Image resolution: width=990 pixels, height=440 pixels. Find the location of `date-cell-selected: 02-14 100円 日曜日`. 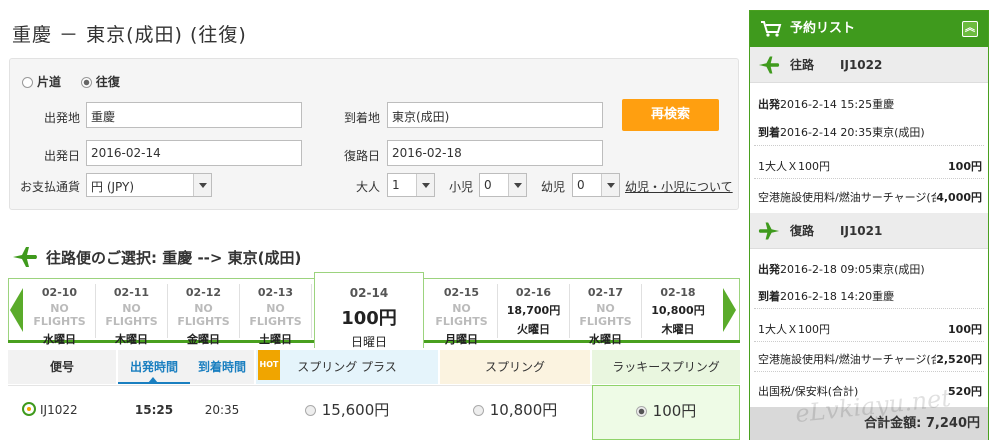

date-cell-selected: 02-14 100円 日曜日 is located at coordinates (369, 310).